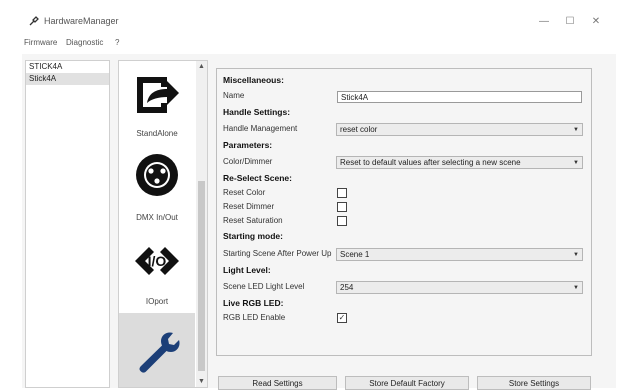  I want to click on starting-label: Starting Scene After Power Up, so click(277, 253).